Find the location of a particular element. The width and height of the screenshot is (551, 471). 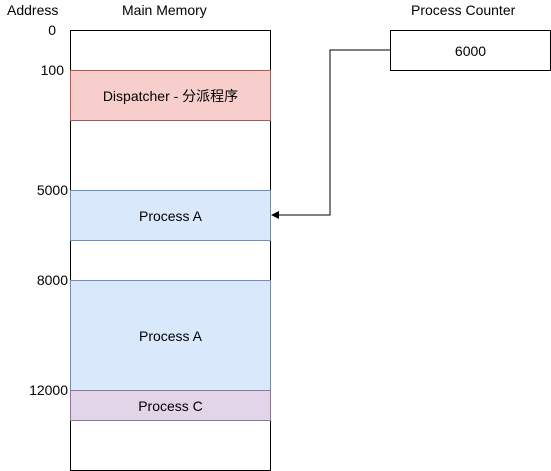

address-label-0: 0 is located at coordinates (52, 30).